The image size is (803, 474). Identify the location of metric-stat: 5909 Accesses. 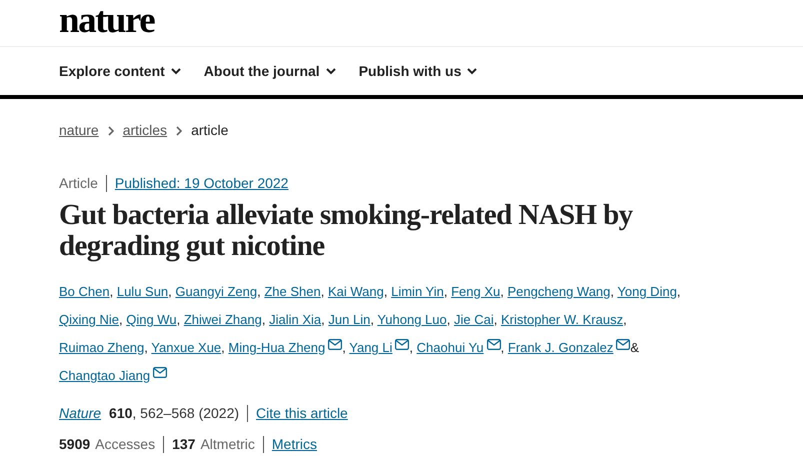
(107, 444).